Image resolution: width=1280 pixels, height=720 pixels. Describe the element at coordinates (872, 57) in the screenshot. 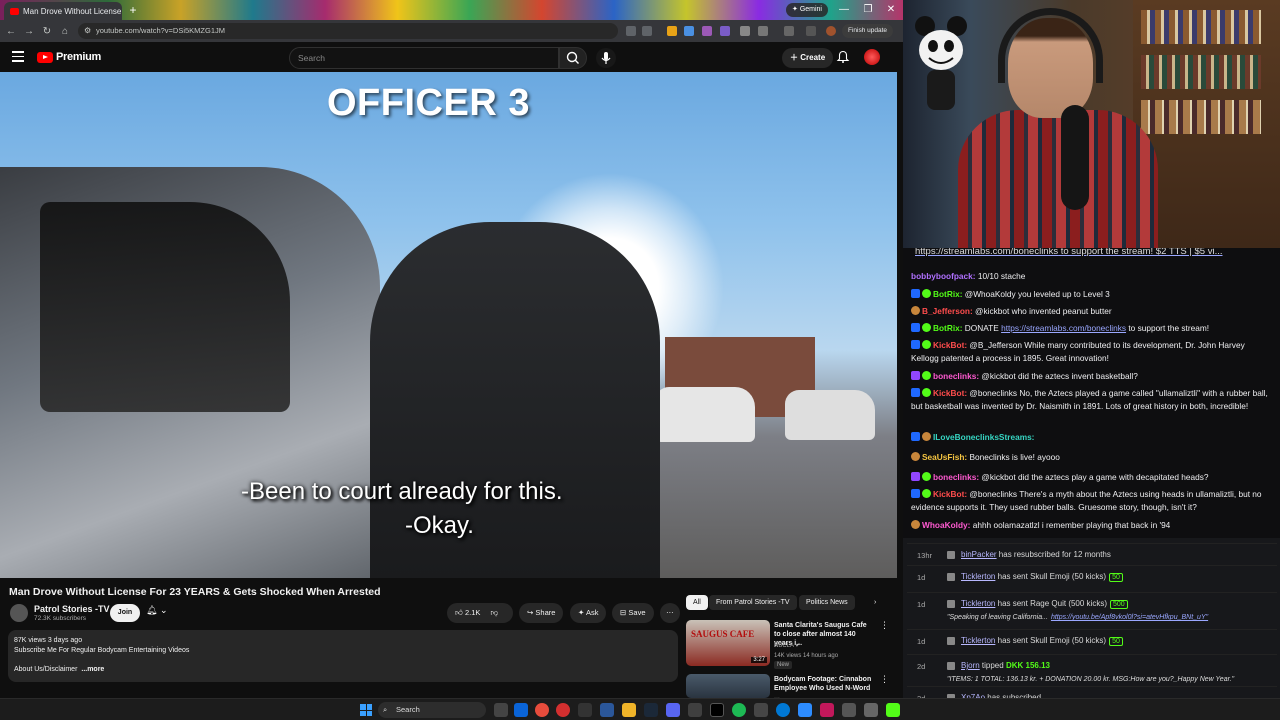

I see `account-avatar` at that location.